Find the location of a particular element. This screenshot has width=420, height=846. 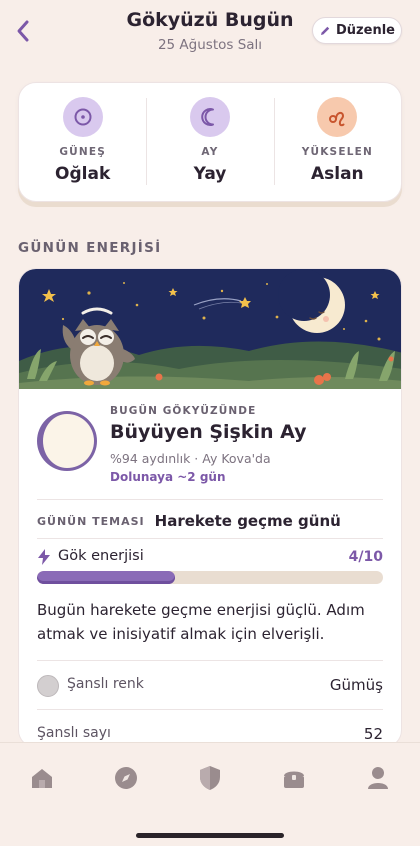

energy-label: Gök enerjisi is located at coordinates (101, 556).